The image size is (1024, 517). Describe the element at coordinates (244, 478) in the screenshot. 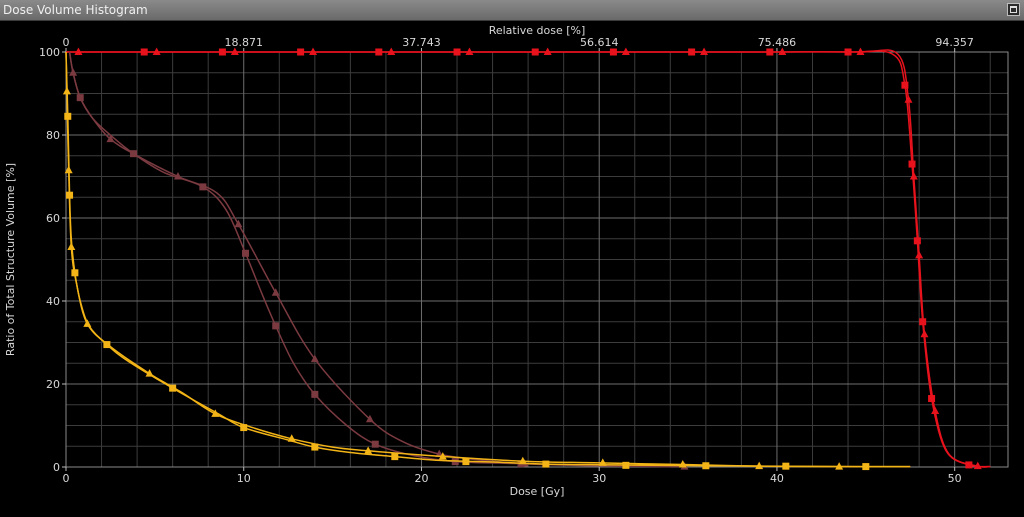

I see `x-tick-label: 10` at that location.